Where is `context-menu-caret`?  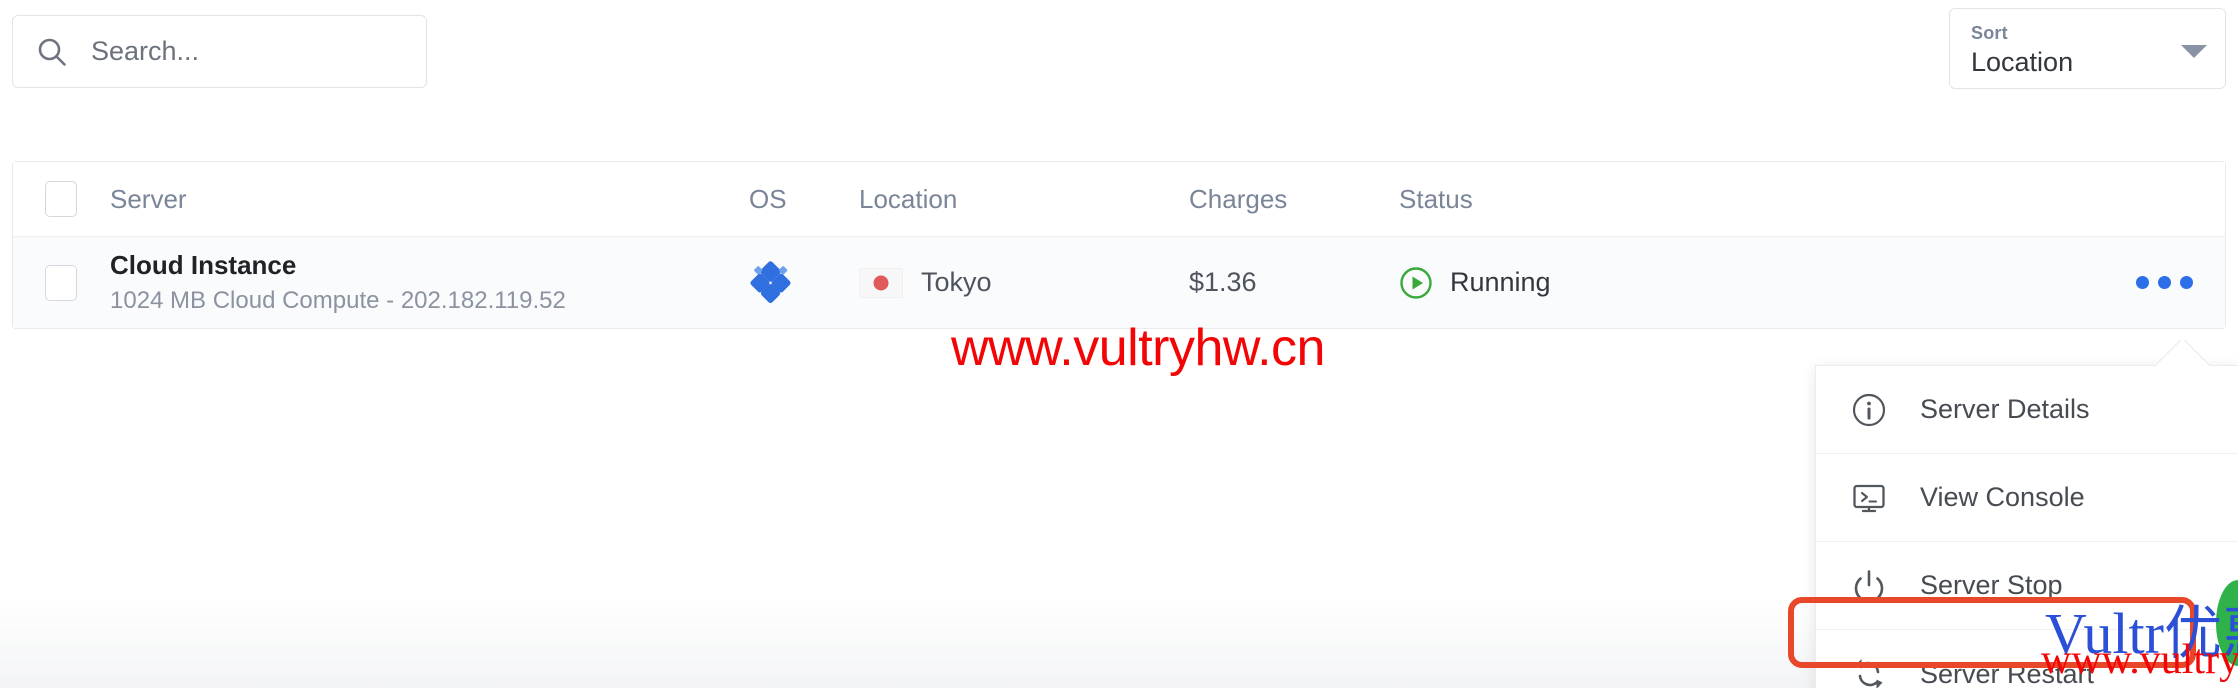 context-menu-caret is located at coordinates (2183, 354).